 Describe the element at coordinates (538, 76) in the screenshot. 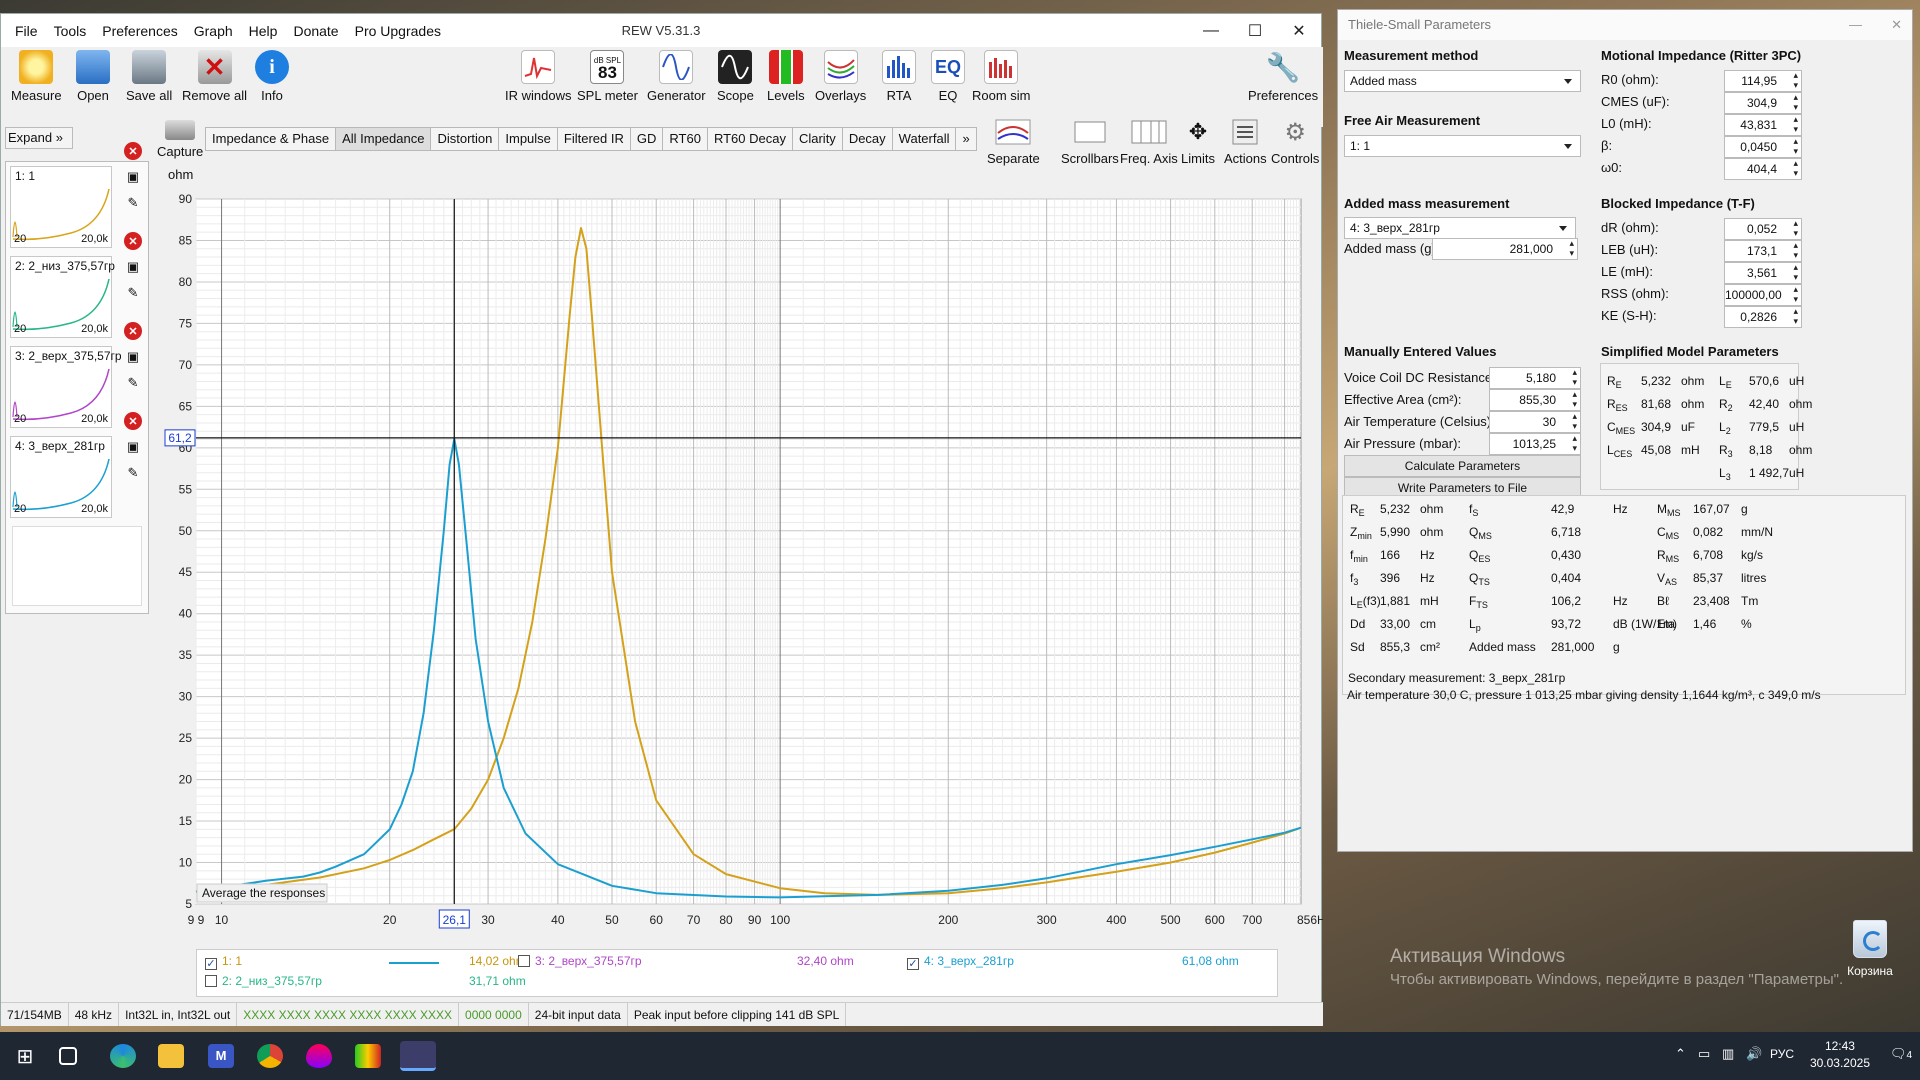

I see `ir-windows-button: IR windows` at that location.